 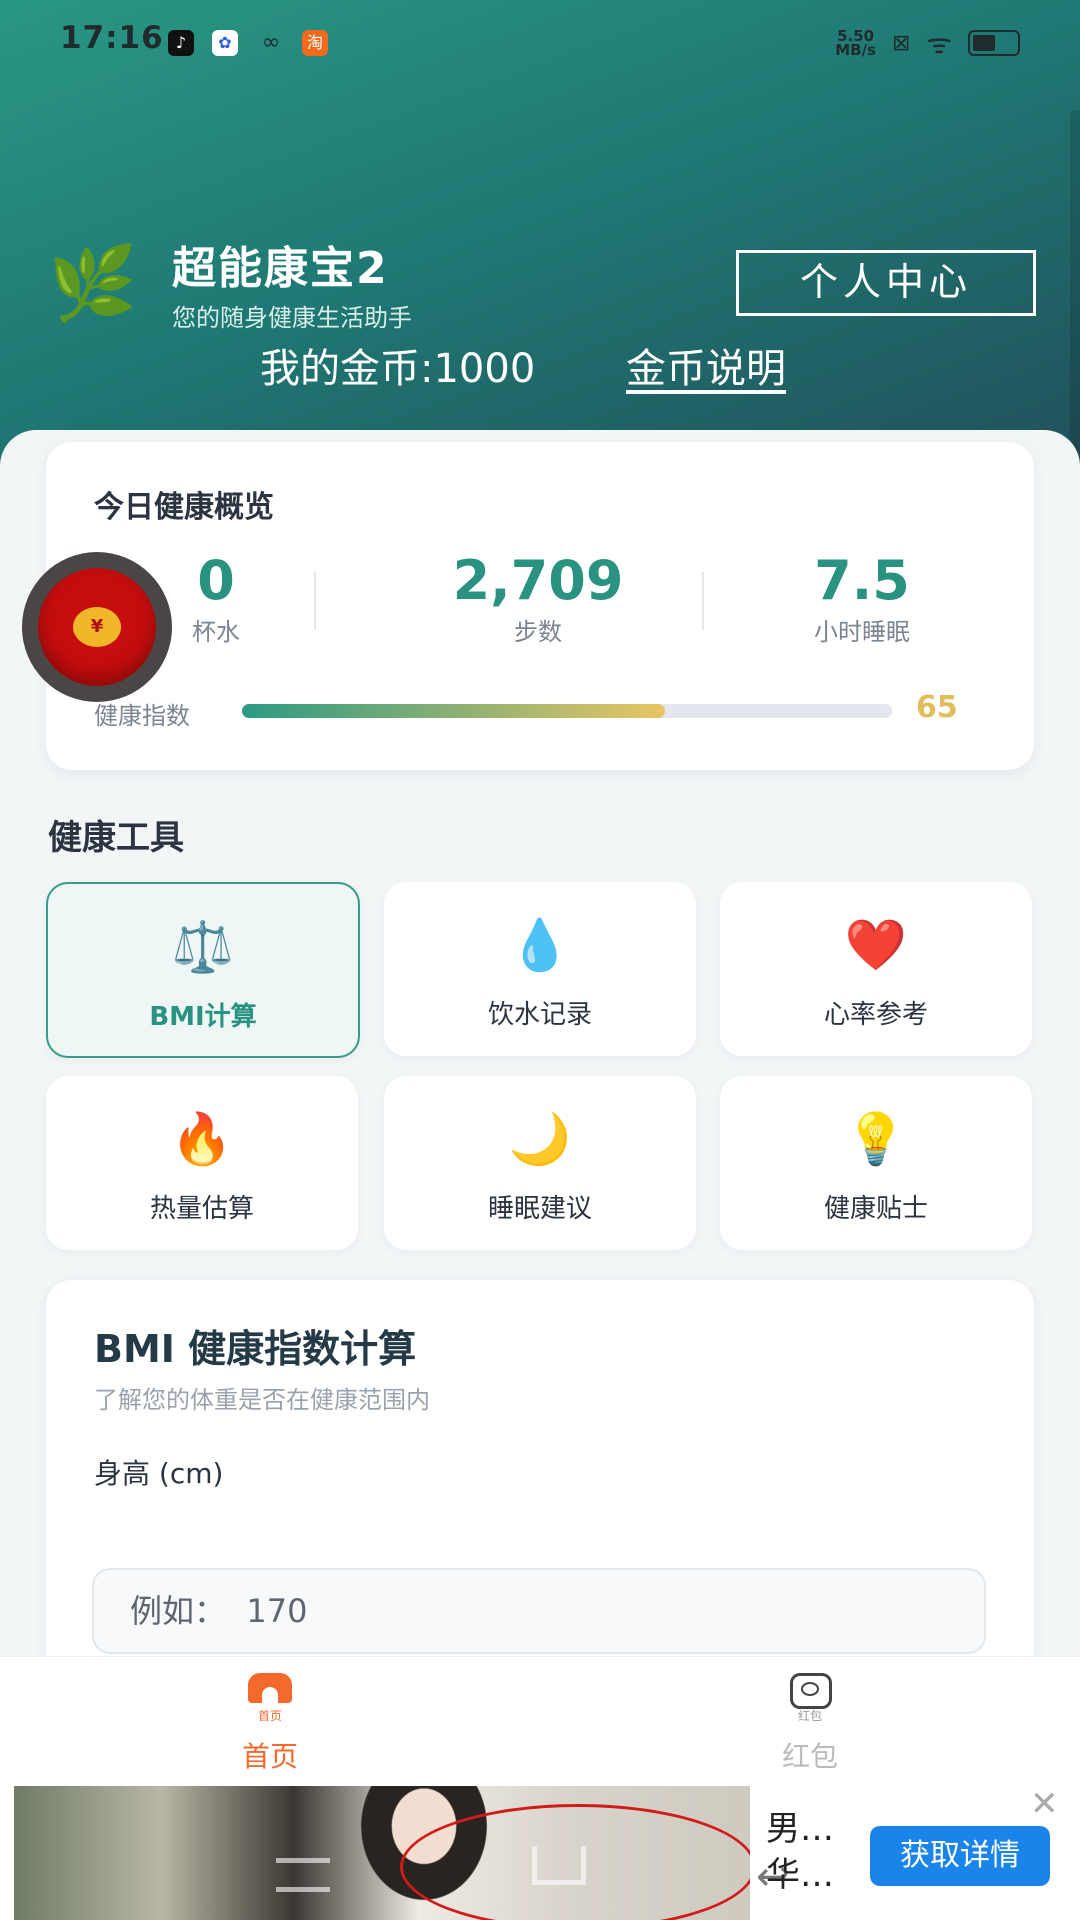 I want to click on app-subtitle: 您的随身健康生活助手, so click(x=292, y=318).